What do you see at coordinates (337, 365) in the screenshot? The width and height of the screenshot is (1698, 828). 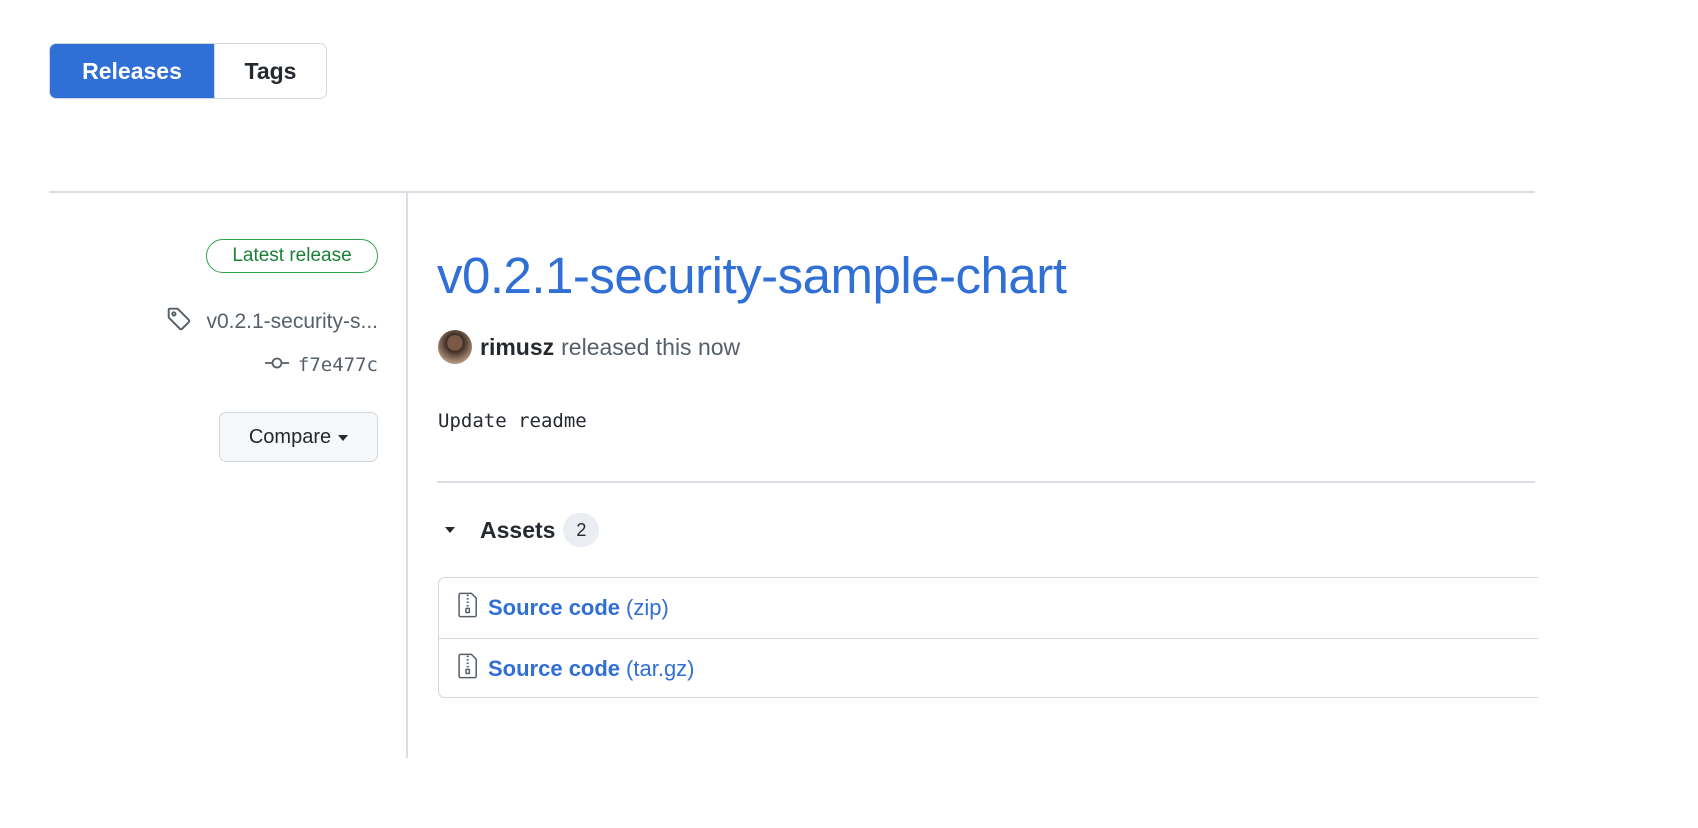 I see `commit-sha: f7e477c` at bounding box center [337, 365].